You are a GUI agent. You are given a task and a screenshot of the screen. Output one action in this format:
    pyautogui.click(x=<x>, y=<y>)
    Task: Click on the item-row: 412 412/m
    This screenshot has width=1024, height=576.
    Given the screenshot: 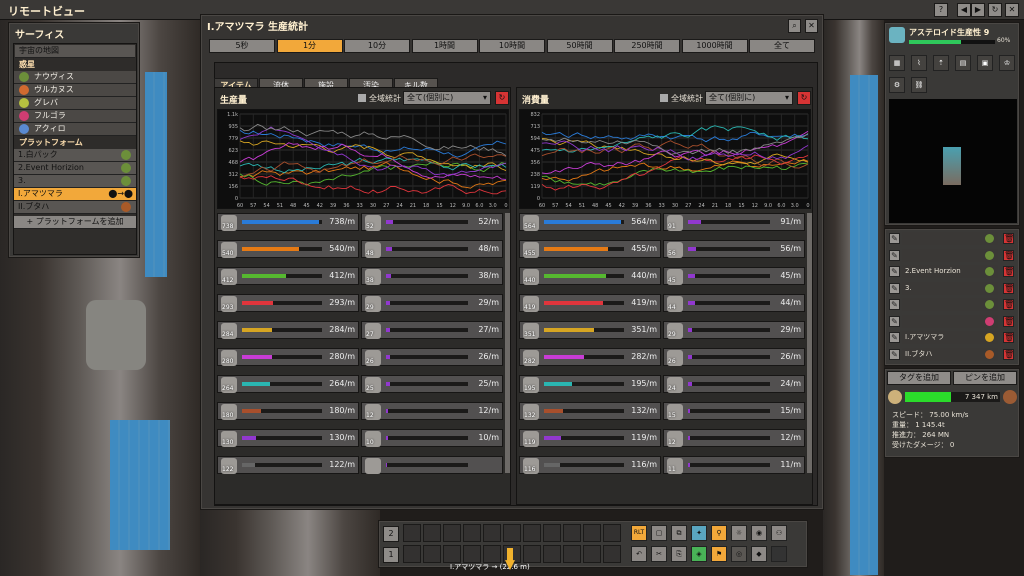 What is the action you would take?
    pyautogui.click(x=288, y=276)
    